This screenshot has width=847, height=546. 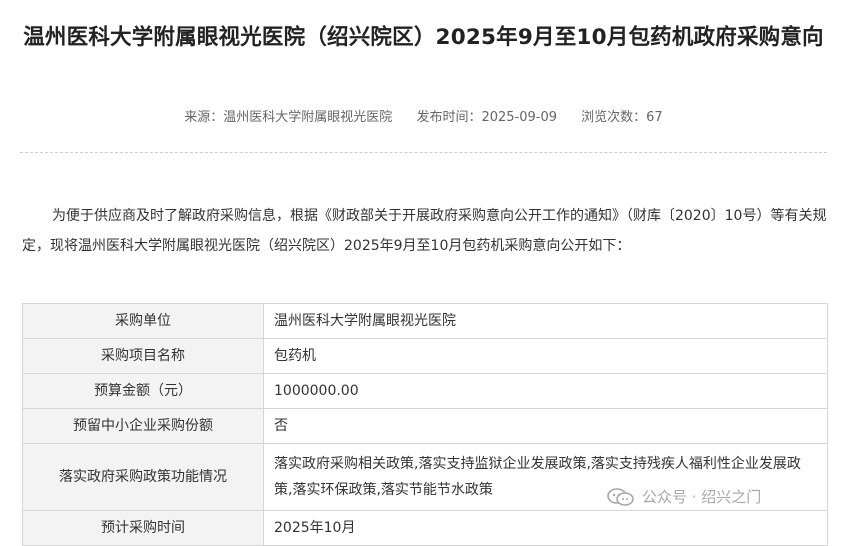 What do you see at coordinates (143, 356) in the screenshot?
I see `row-label: 采购项目名称` at bounding box center [143, 356].